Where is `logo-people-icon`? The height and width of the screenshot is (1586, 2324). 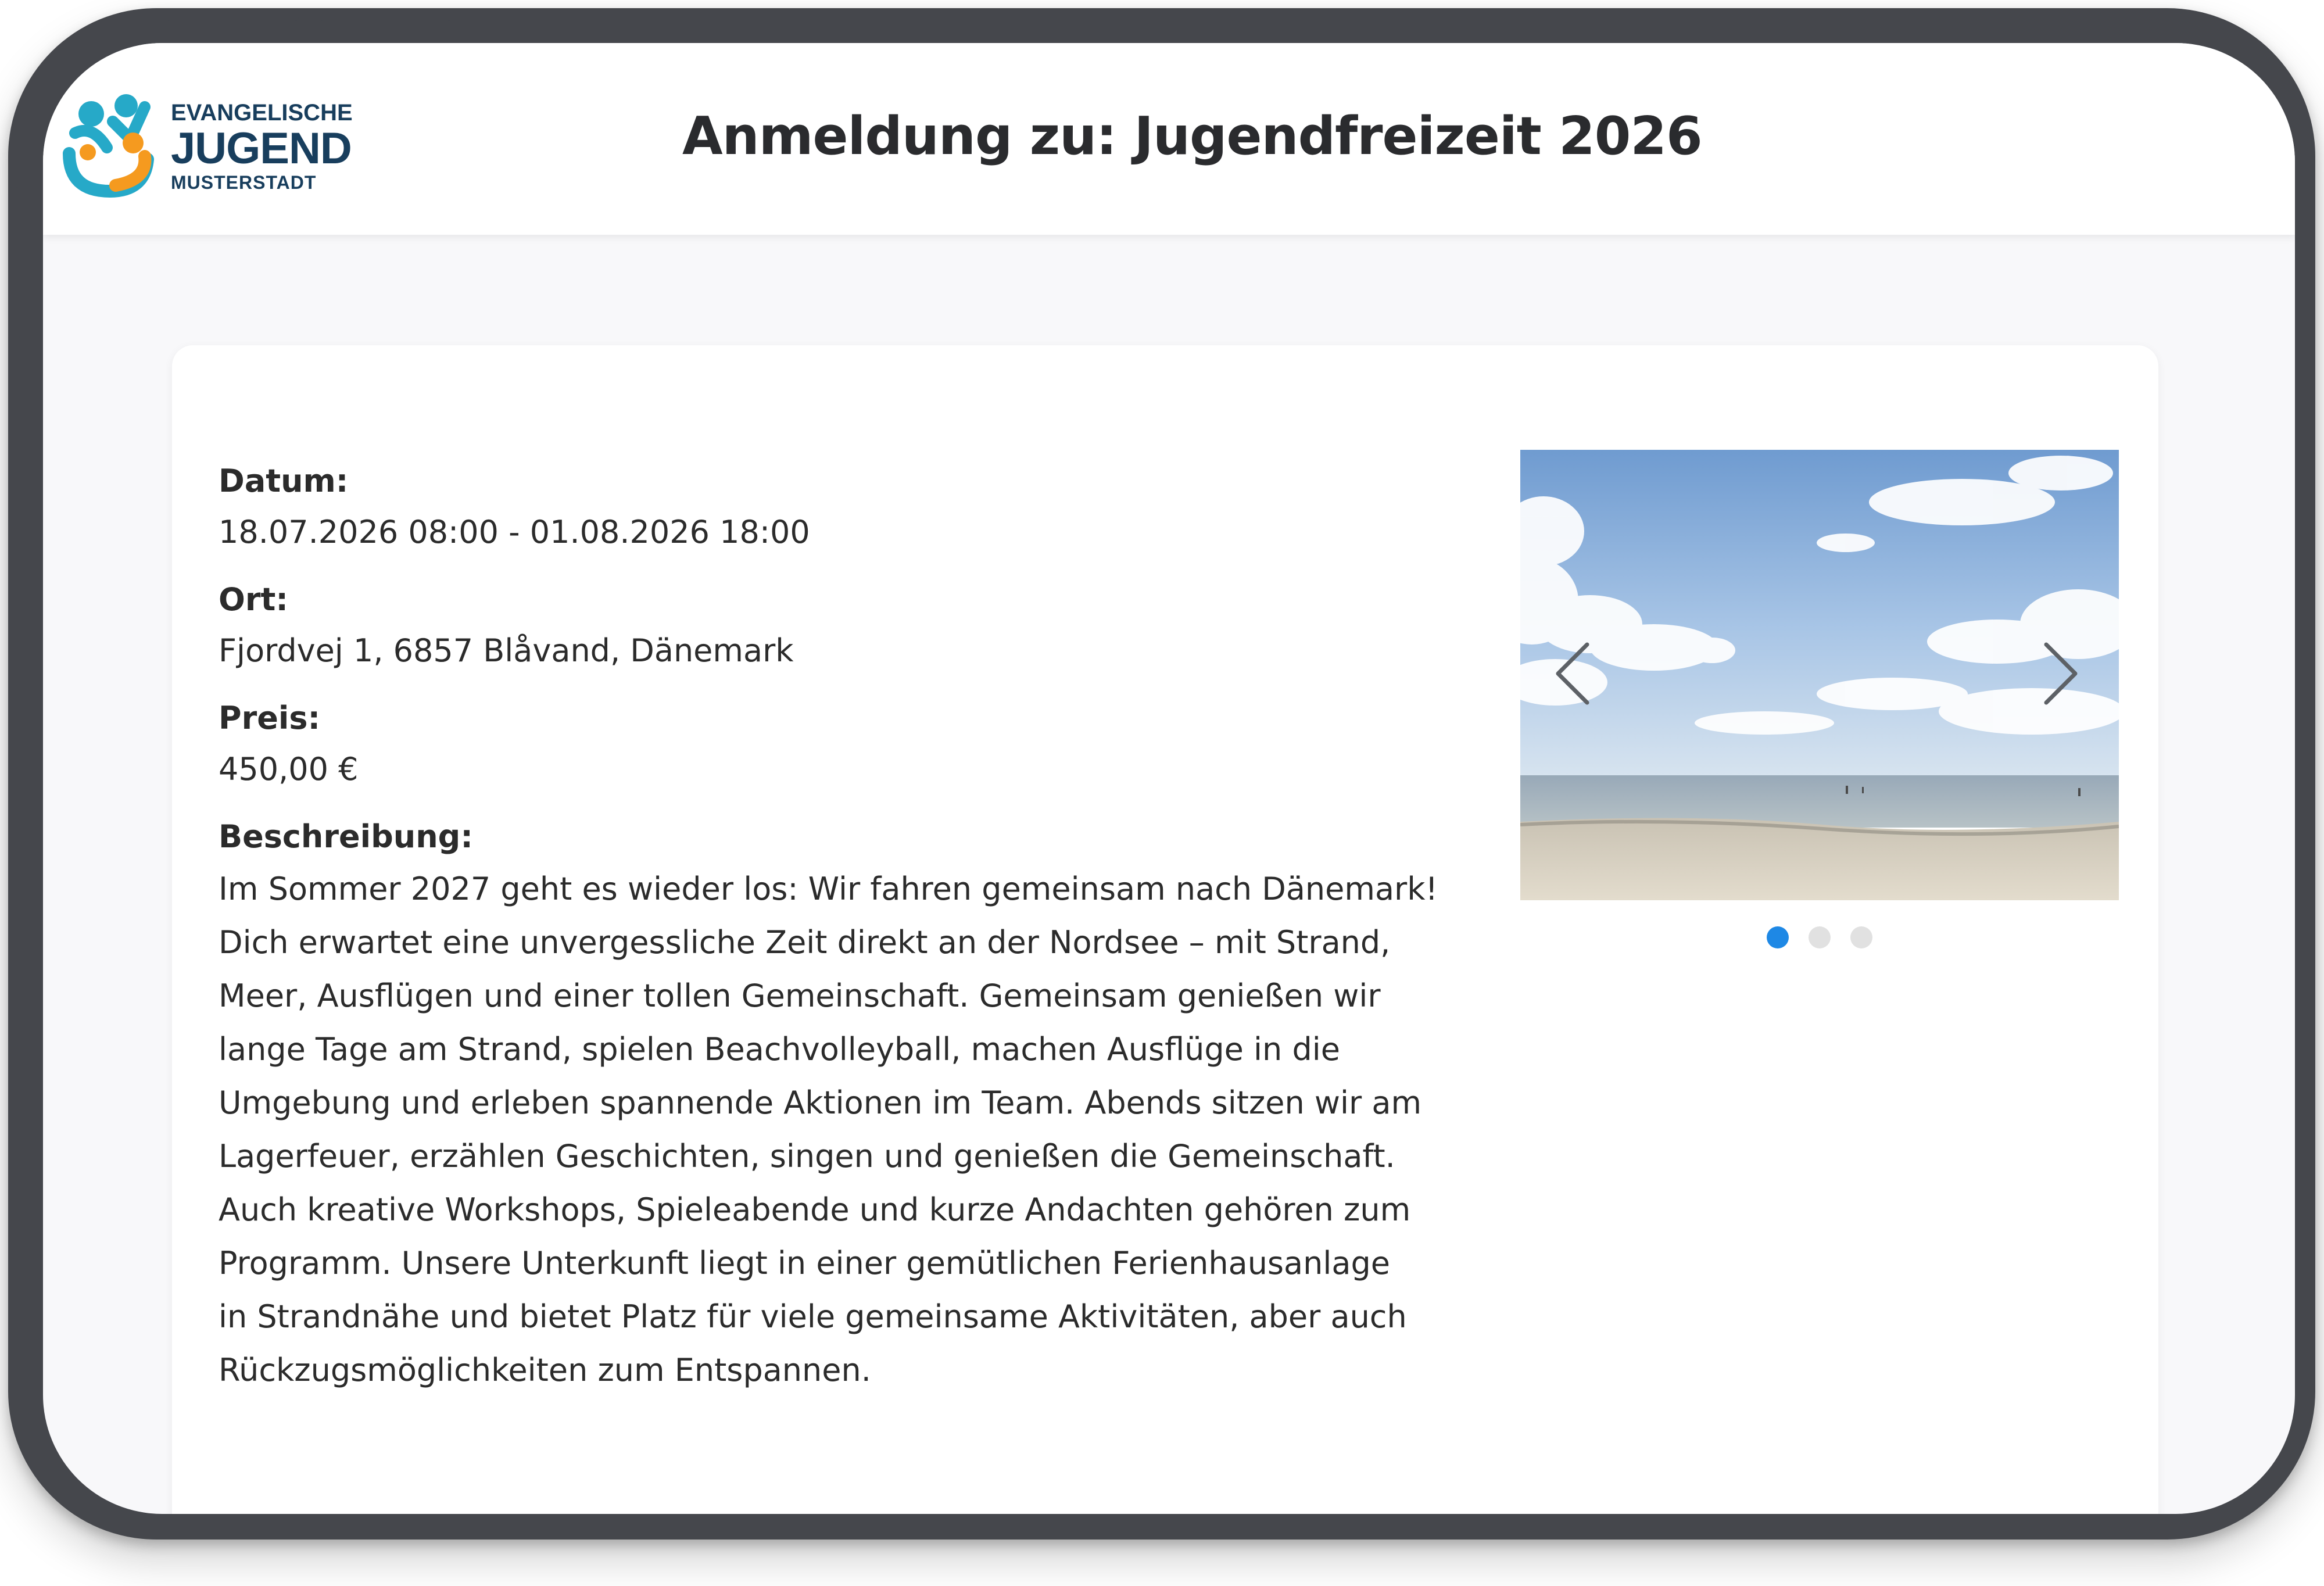
logo-people-icon is located at coordinates (108, 146).